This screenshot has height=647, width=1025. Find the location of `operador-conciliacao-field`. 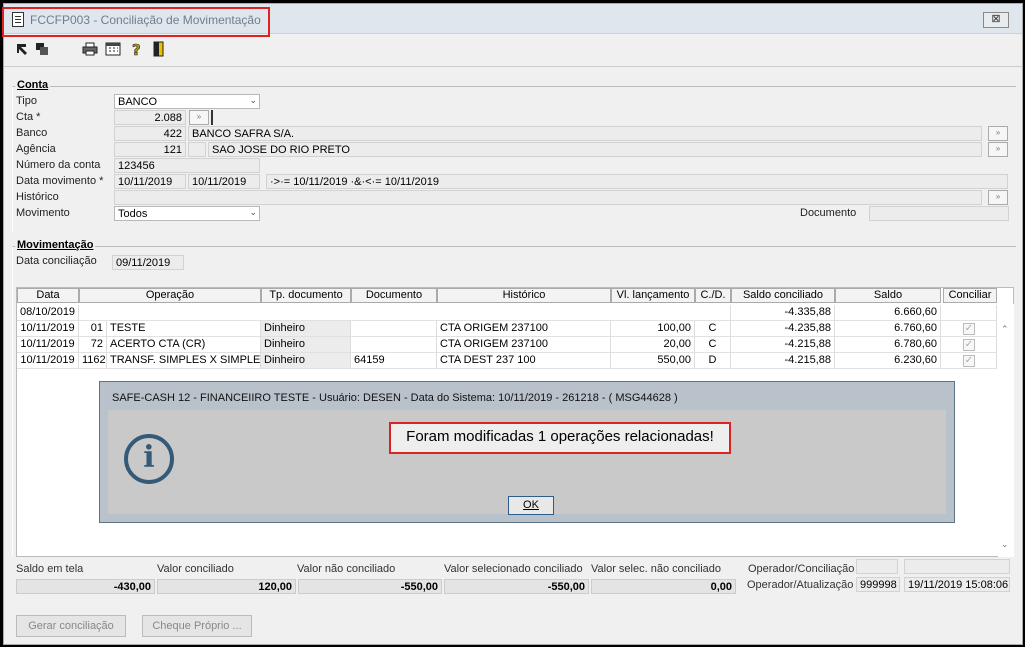

operador-conciliacao-field is located at coordinates (877, 566).